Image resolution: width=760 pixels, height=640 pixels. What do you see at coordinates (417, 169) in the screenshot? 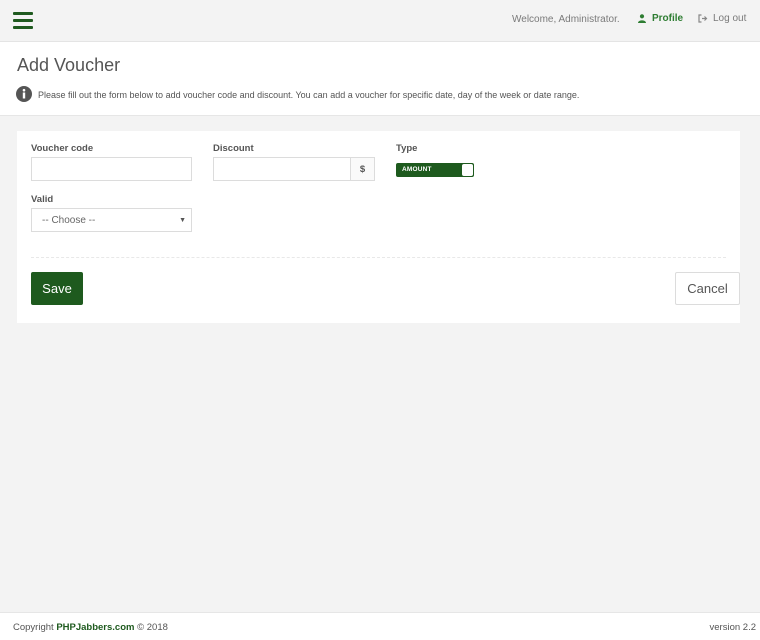
I see `type-toggle-label: AMOUNT` at bounding box center [417, 169].